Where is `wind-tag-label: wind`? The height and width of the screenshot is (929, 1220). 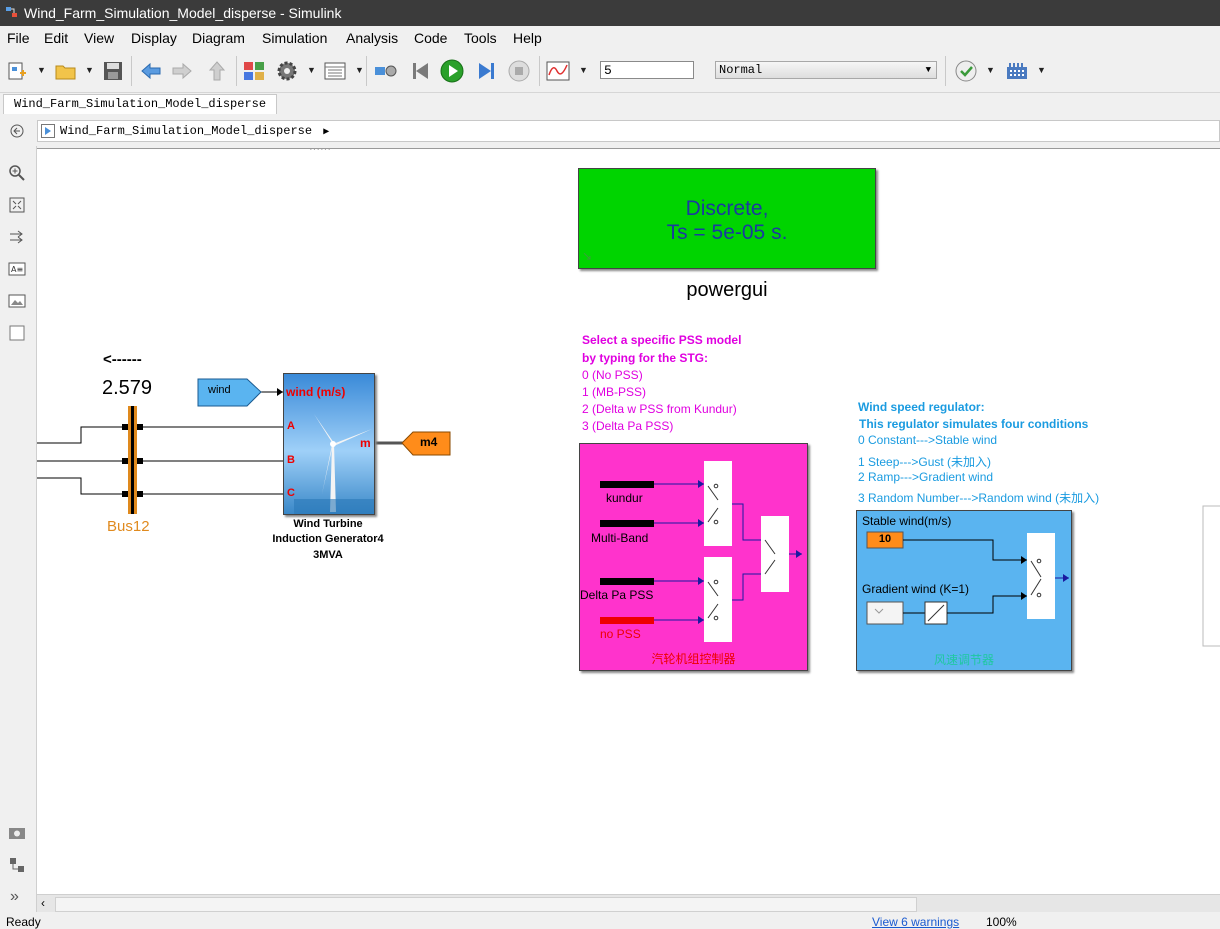
wind-tag-label: wind is located at coordinates (219, 390).